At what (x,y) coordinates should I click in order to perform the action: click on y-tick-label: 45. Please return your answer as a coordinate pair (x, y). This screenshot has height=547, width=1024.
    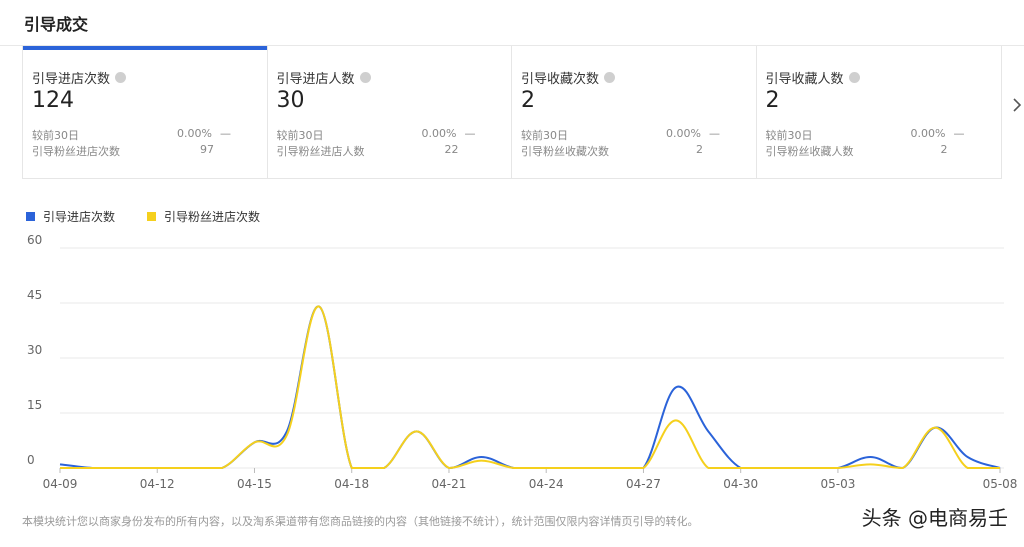
    Looking at the image, I should click on (34, 295).